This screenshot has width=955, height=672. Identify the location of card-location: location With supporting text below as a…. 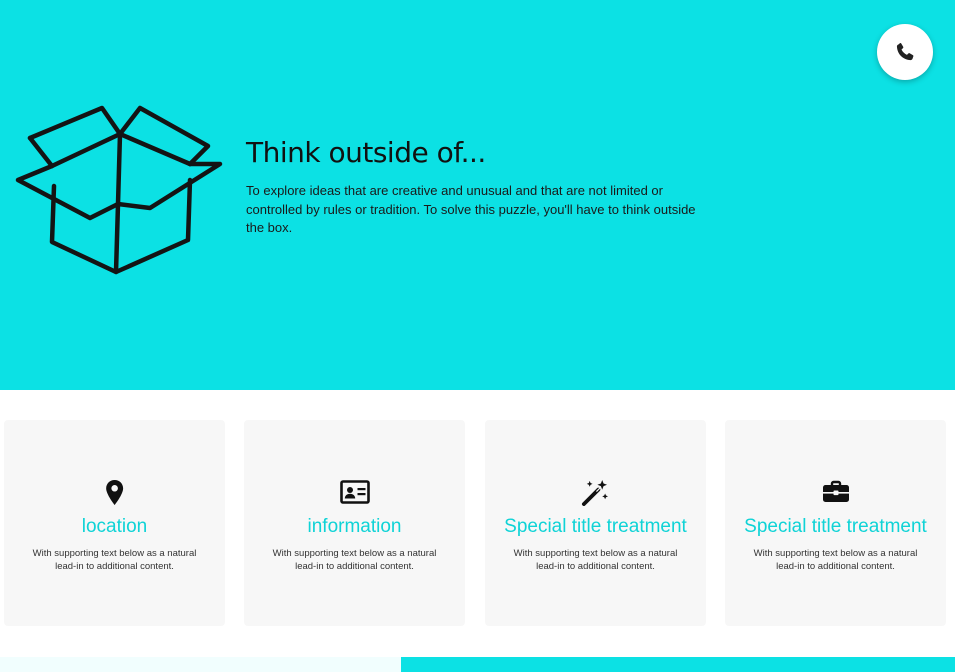
(114, 523).